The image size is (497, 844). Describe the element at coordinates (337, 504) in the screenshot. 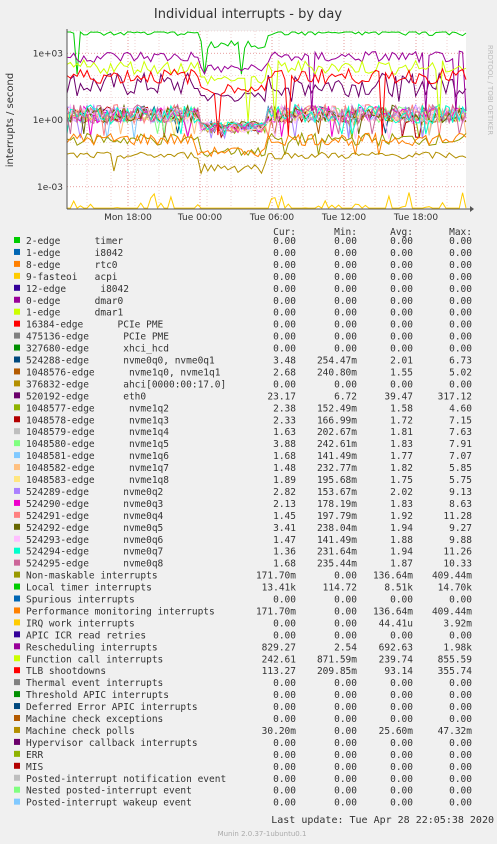

I see `legend-value-min: 178.19m` at that location.